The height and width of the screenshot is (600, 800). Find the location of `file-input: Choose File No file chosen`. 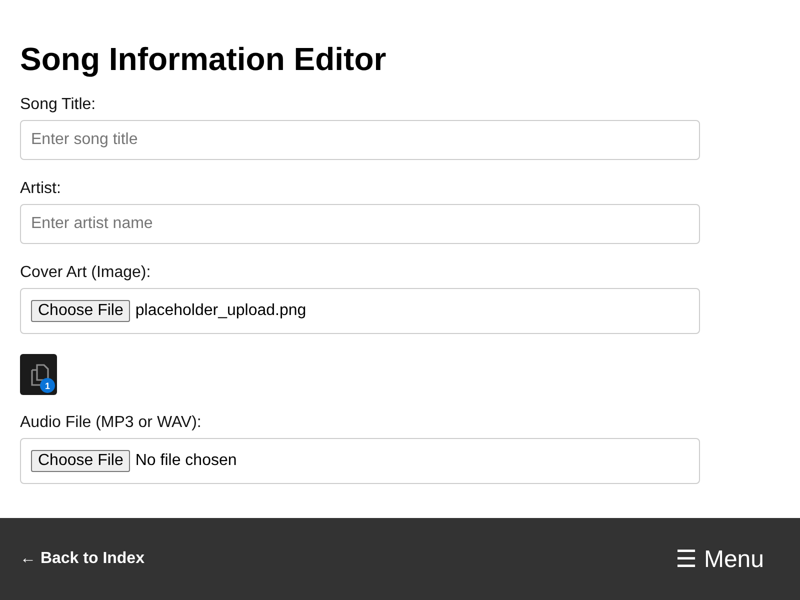

file-input: Choose File No file chosen is located at coordinates (360, 461).